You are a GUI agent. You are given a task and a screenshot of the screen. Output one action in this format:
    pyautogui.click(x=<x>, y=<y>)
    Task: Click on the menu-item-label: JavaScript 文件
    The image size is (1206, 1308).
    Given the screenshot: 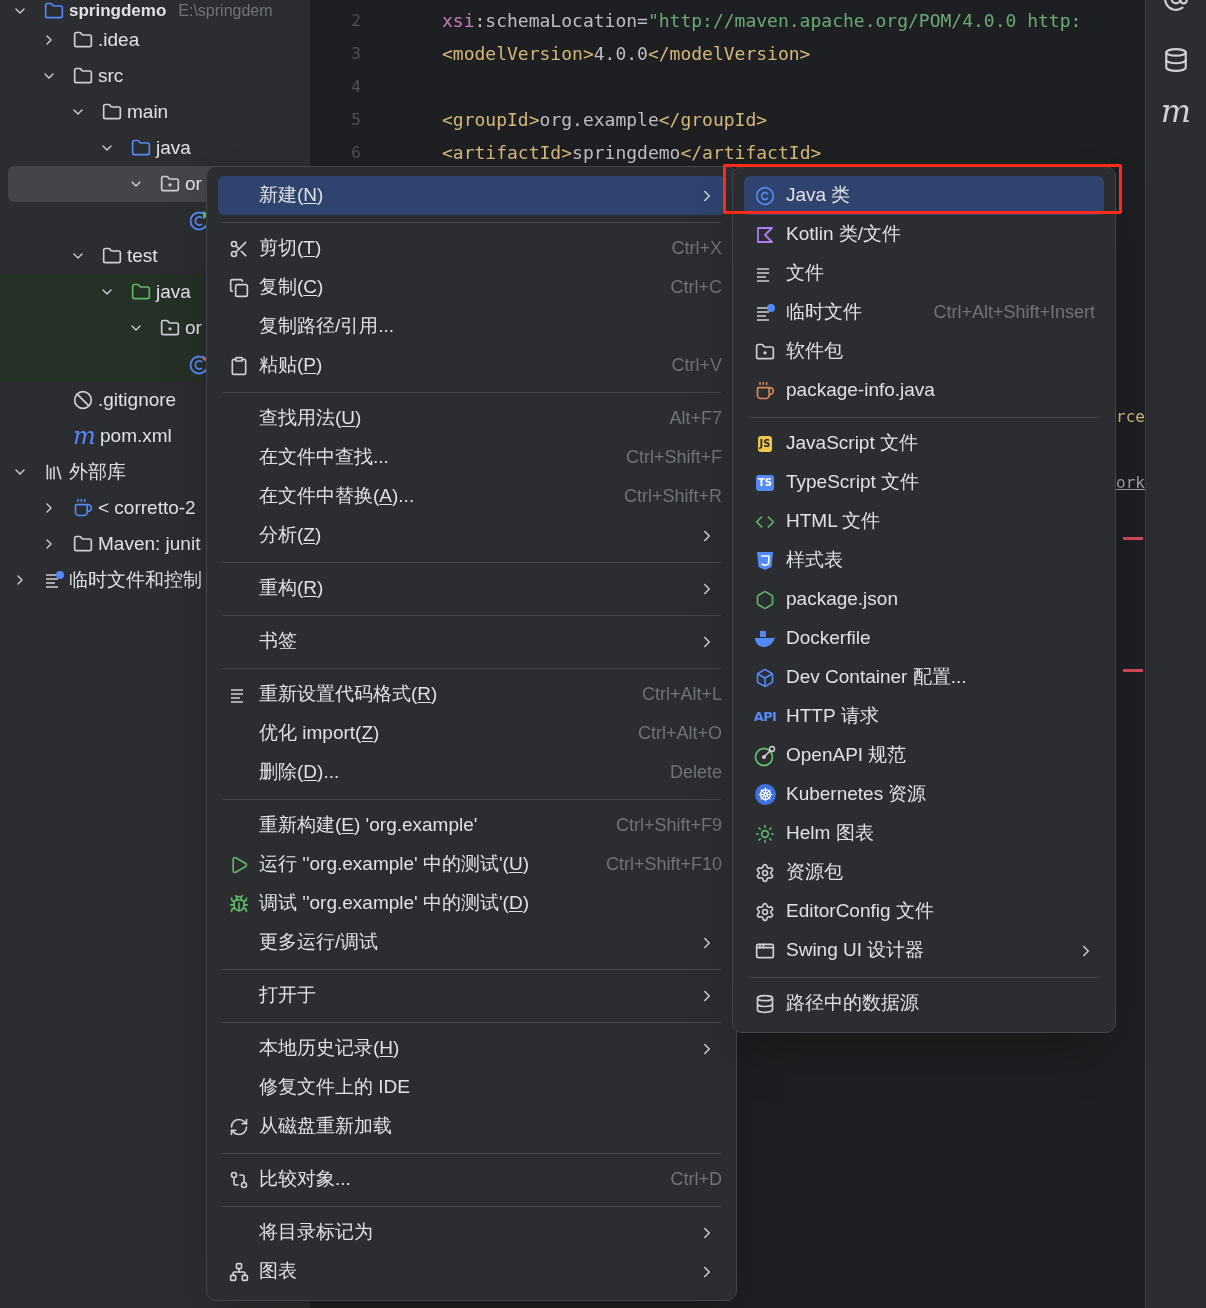 What is the action you would take?
    pyautogui.click(x=852, y=443)
    